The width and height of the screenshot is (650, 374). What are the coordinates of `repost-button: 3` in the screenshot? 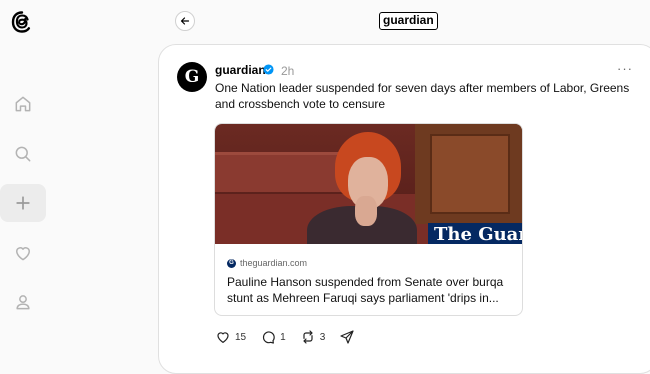 It's located at (313, 337).